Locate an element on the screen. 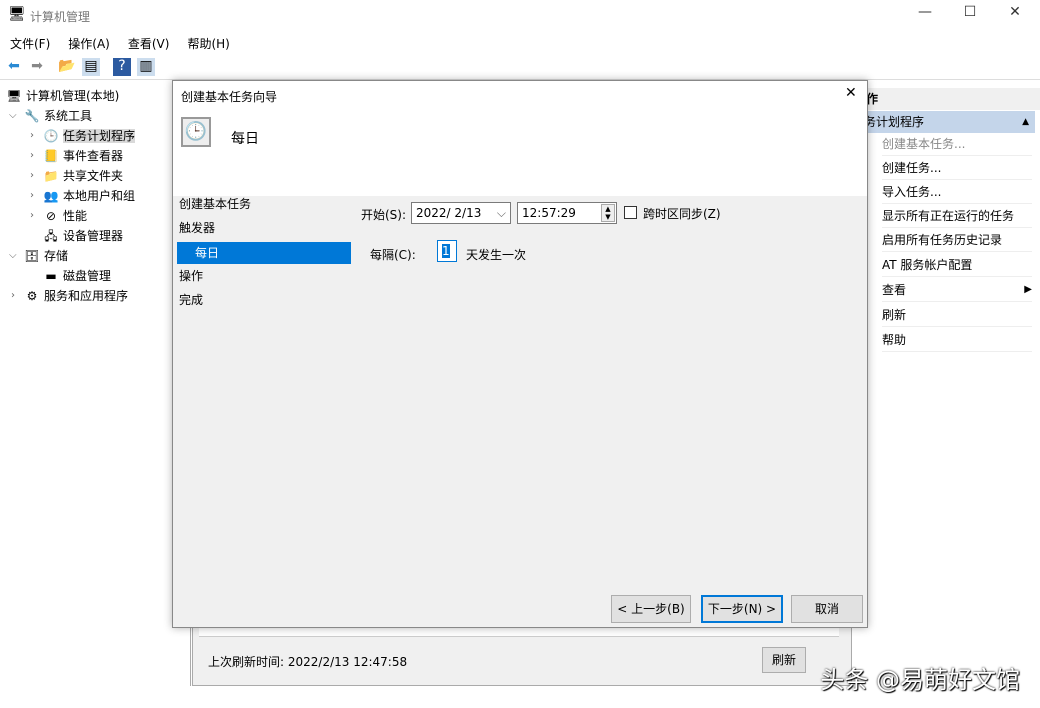  start-label: 开始(S): is located at coordinates (384, 215).